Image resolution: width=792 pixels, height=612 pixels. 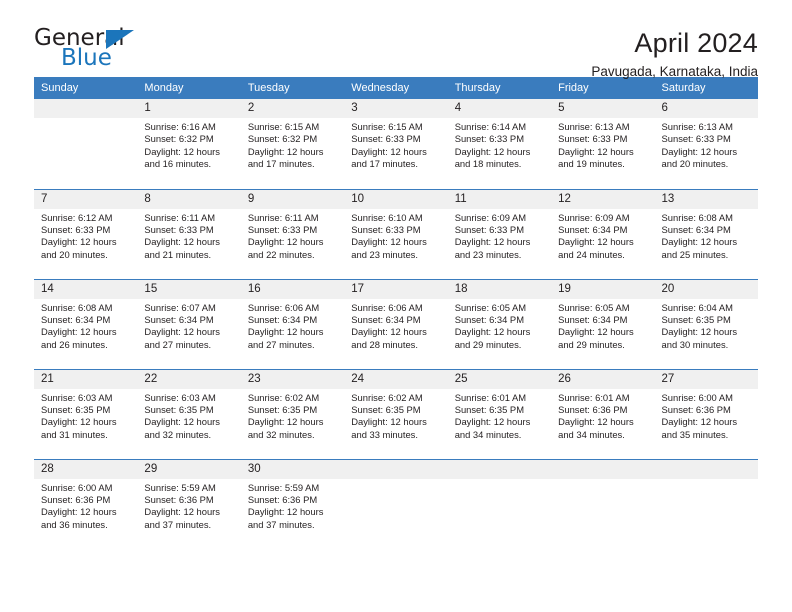 What do you see at coordinates (99, 52) in the screenshot?
I see `generalblue-logo: General Blue` at bounding box center [99, 52].